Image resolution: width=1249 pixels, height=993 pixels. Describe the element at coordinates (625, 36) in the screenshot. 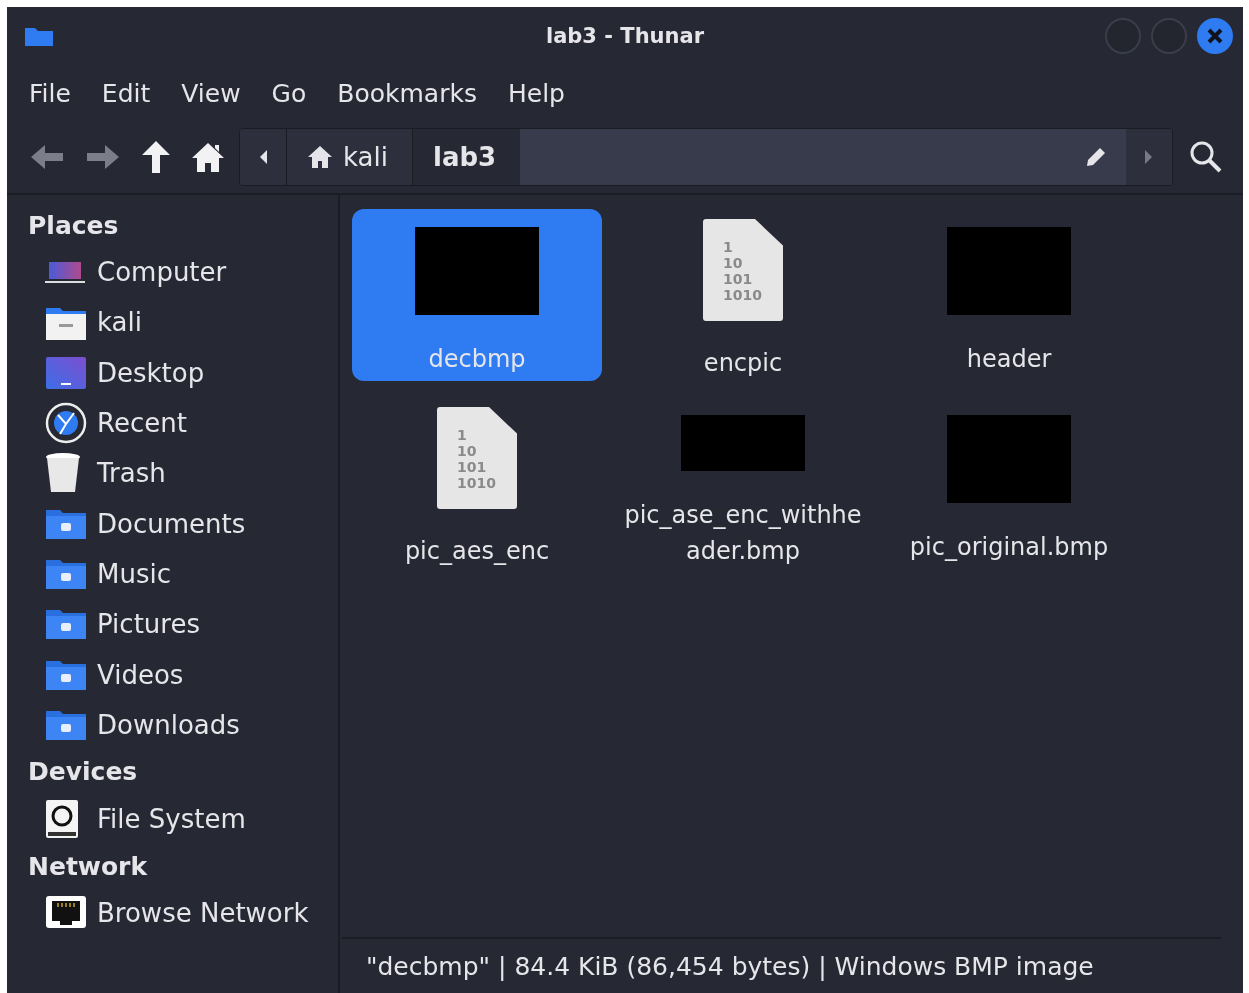

I see `window-title: lab3 - Thunar` at that location.